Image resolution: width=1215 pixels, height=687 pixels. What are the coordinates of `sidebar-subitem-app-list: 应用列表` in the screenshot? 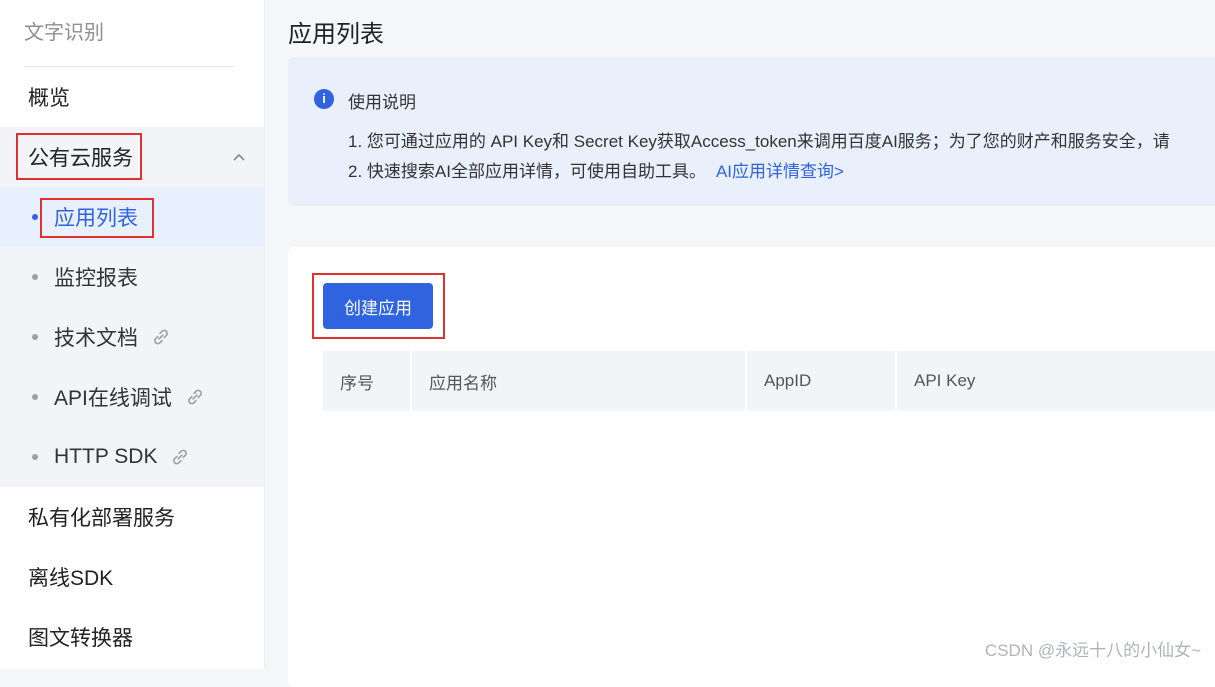 It's located at (132, 217).